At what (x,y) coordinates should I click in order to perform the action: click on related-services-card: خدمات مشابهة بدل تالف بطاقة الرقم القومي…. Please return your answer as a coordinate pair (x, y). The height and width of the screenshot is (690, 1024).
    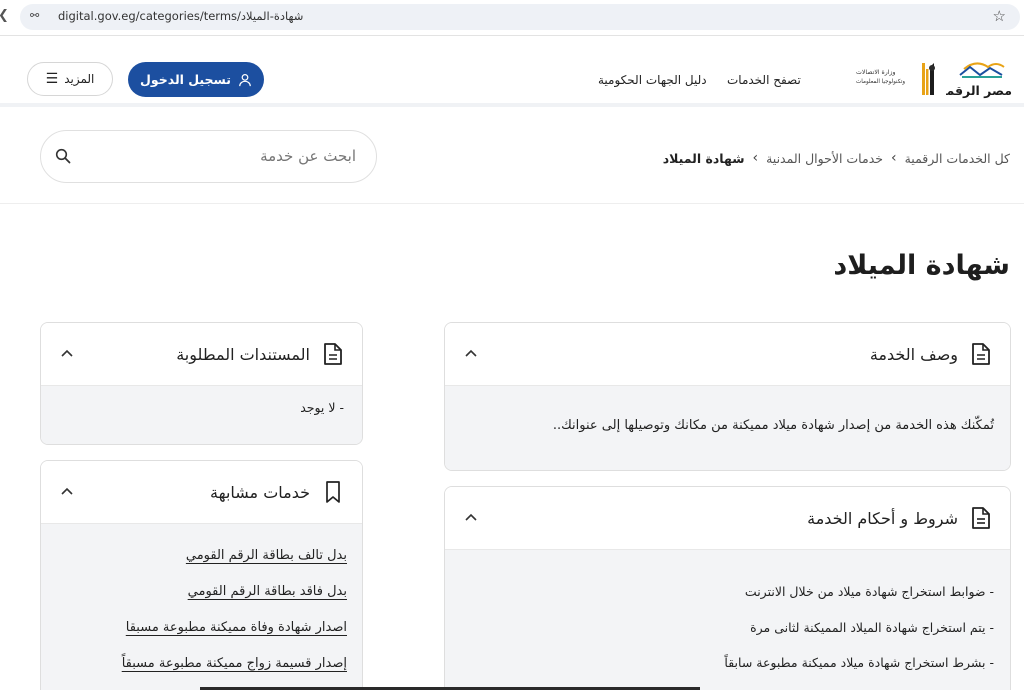
    Looking at the image, I should click on (201, 575).